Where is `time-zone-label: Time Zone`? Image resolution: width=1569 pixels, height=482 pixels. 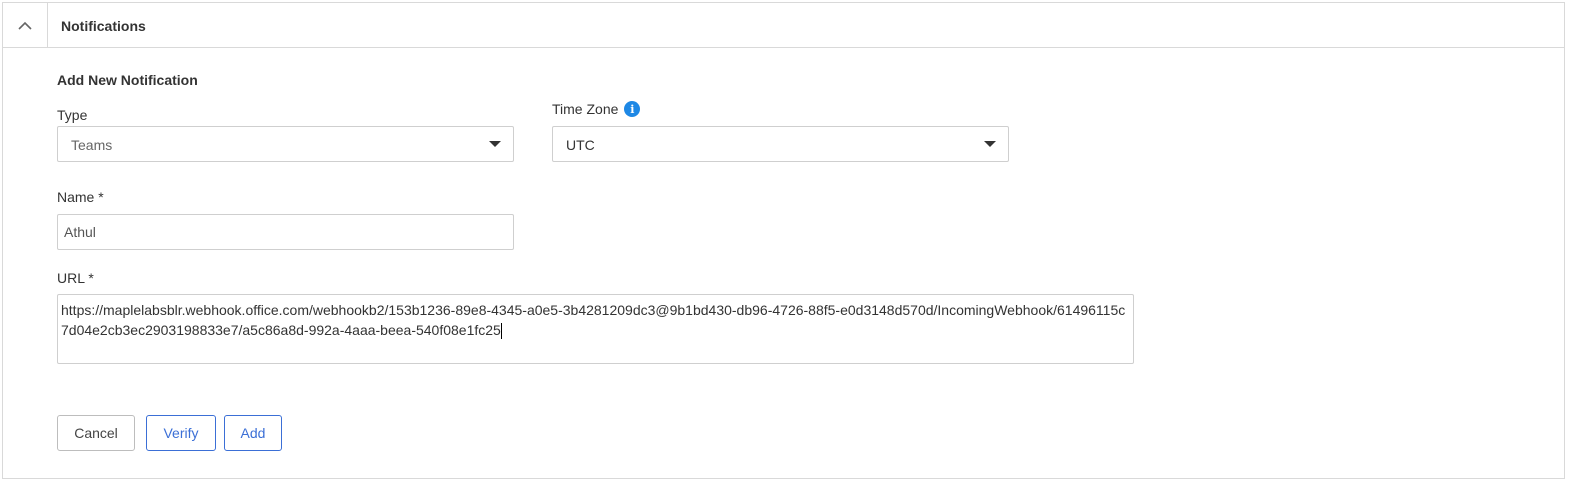 time-zone-label: Time Zone is located at coordinates (585, 109).